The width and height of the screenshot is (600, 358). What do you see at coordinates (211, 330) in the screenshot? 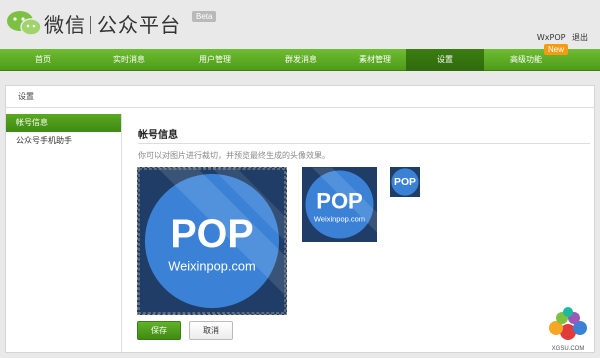
I see `cancel-button: 取消` at bounding box center [211, 330].